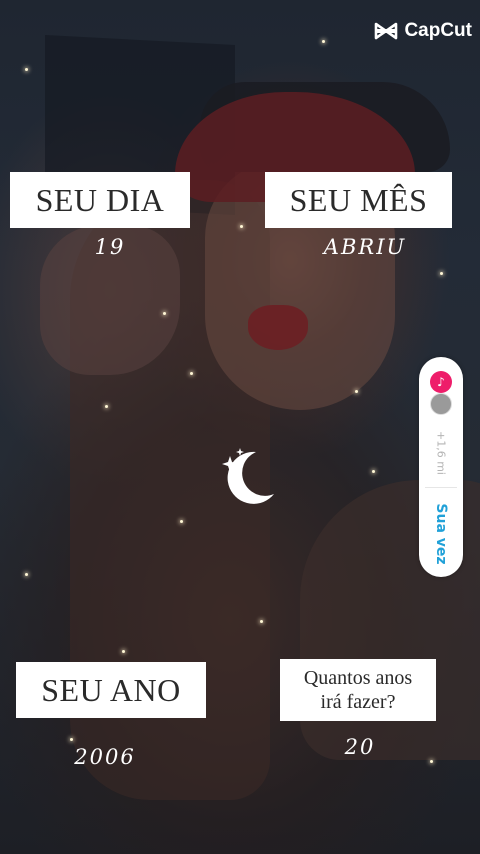 This screenshot has width=480, height=854. What do you see at coordinates (358, 678) in the screenshot?
I see `label-quantos-anos-line1: Quantos anos` at bounding box center [358, 678].